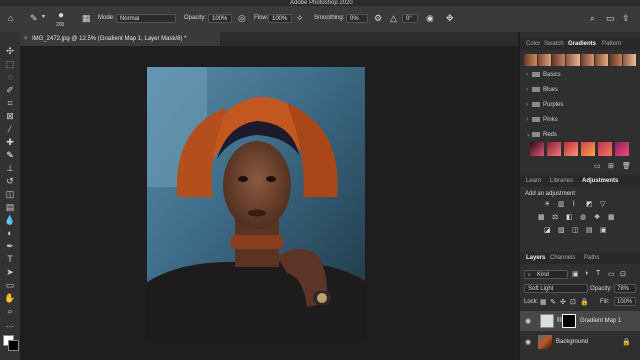 Image resolution: width=640 pixels, height=360 pixels. I want to click on clone-stamp-tool-icon: ⊥, so click(10, 168).